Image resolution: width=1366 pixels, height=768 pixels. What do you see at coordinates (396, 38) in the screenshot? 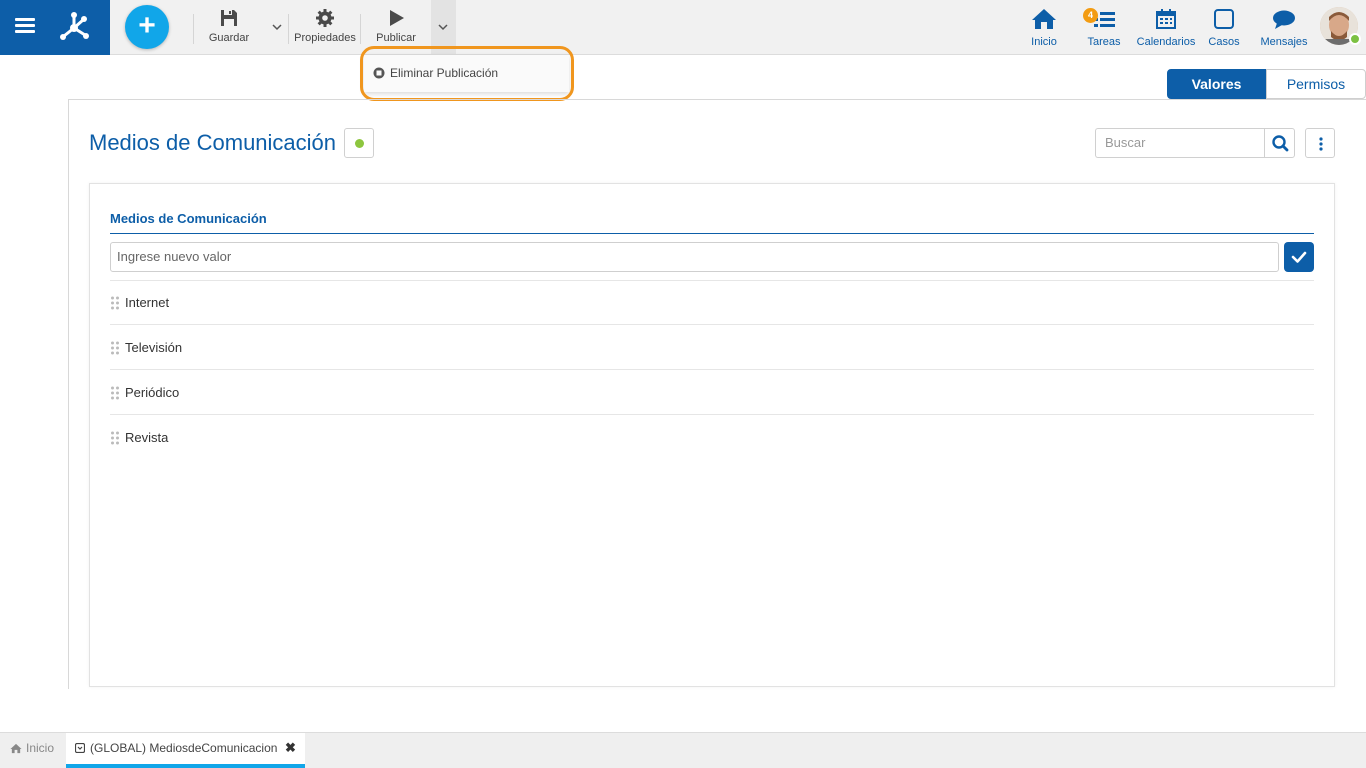
I see `publish-label: Publicar` at bounding box center [396, 38].